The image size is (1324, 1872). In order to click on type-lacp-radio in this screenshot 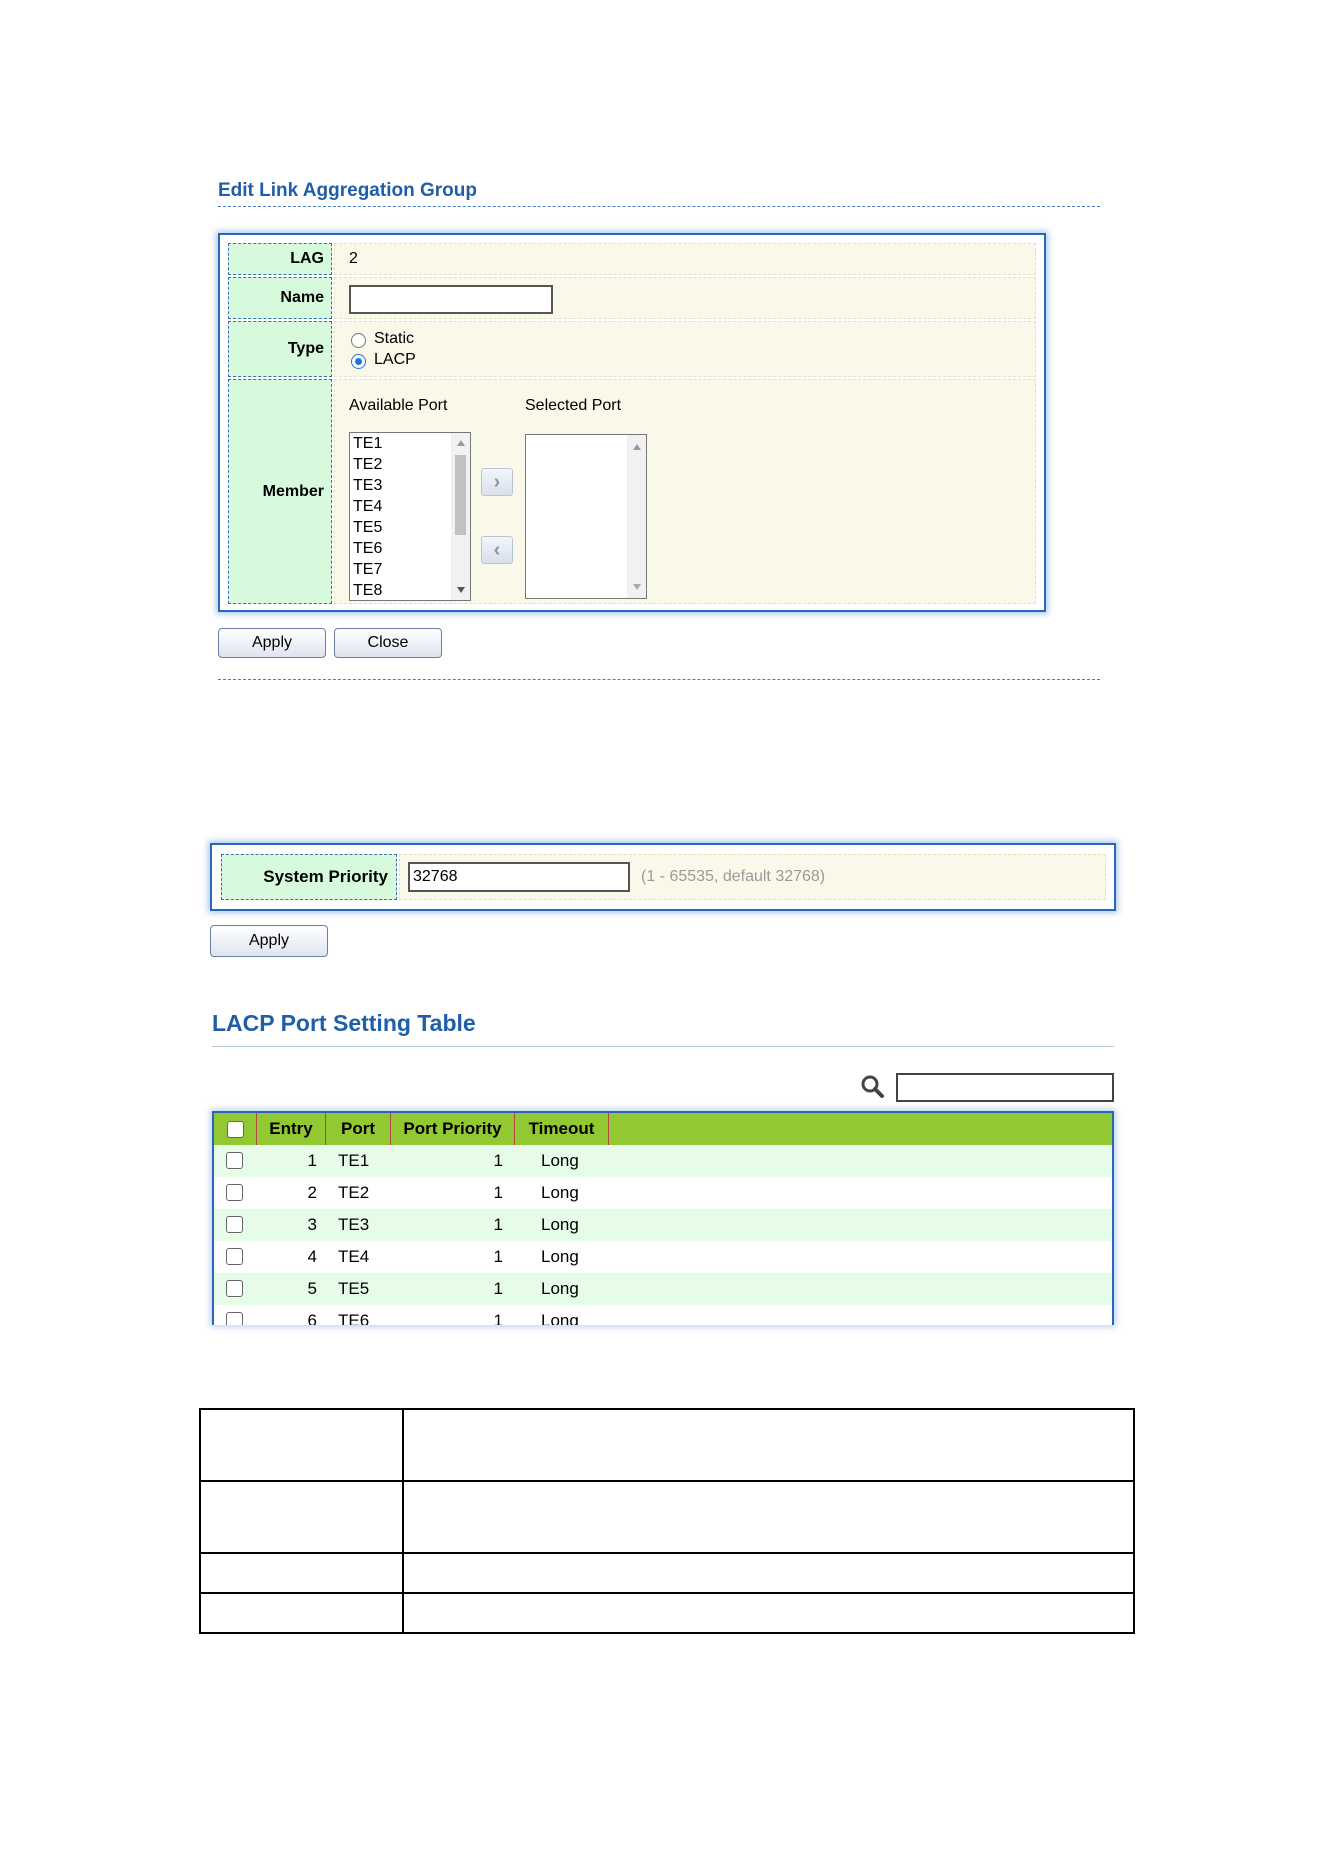, I will do `click(358, 361)`.